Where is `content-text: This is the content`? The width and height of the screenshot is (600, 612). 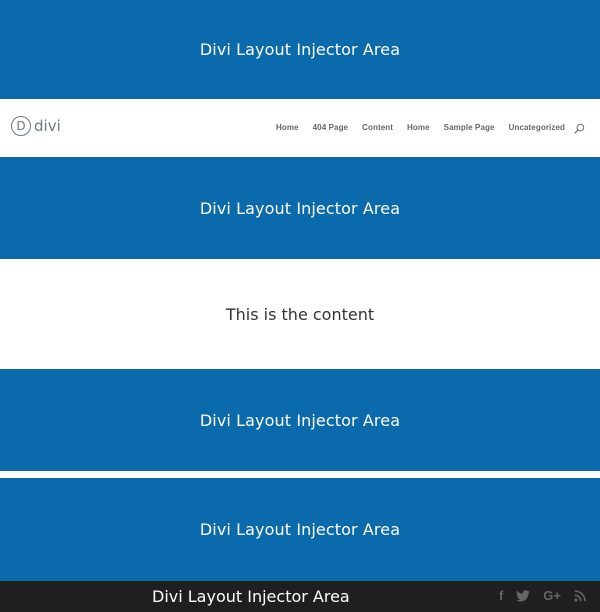 content-text: This is the content is located at coordinates (300, 314).